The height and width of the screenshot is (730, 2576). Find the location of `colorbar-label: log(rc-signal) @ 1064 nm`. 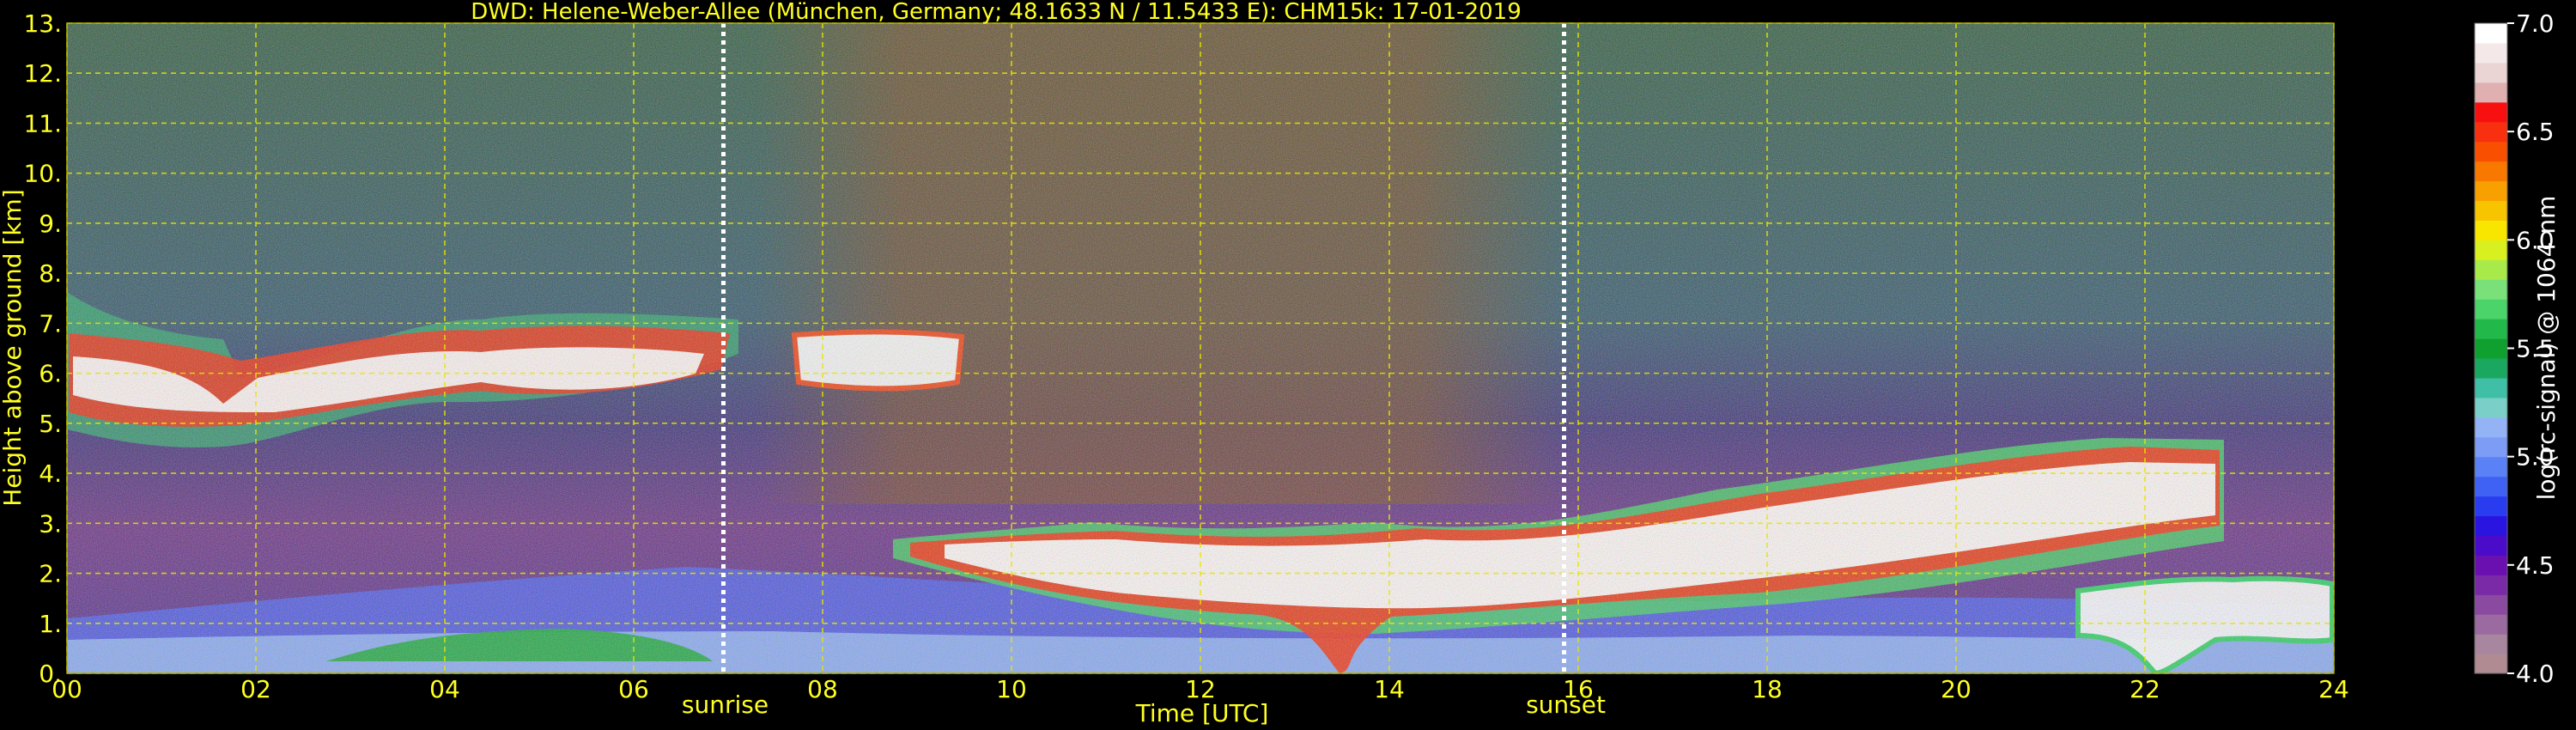

colorbar-label: log(rc-signal) @ 1064 nm is located at coordinates (2546, 348).